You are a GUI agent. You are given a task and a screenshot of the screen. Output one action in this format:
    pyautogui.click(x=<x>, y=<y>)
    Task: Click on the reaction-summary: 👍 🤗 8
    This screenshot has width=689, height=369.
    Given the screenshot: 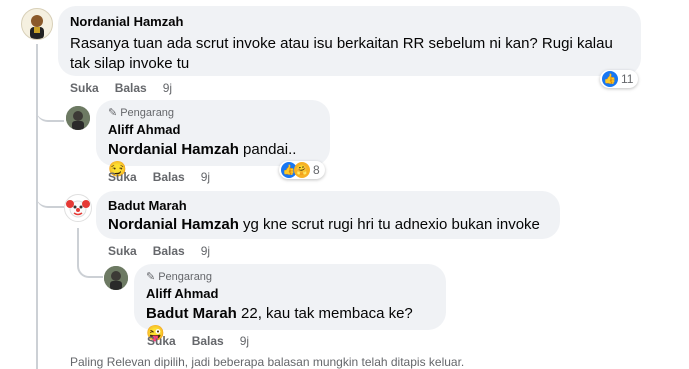 What is the action you would take?
    pyautogui.click(x=302, y=170)
    